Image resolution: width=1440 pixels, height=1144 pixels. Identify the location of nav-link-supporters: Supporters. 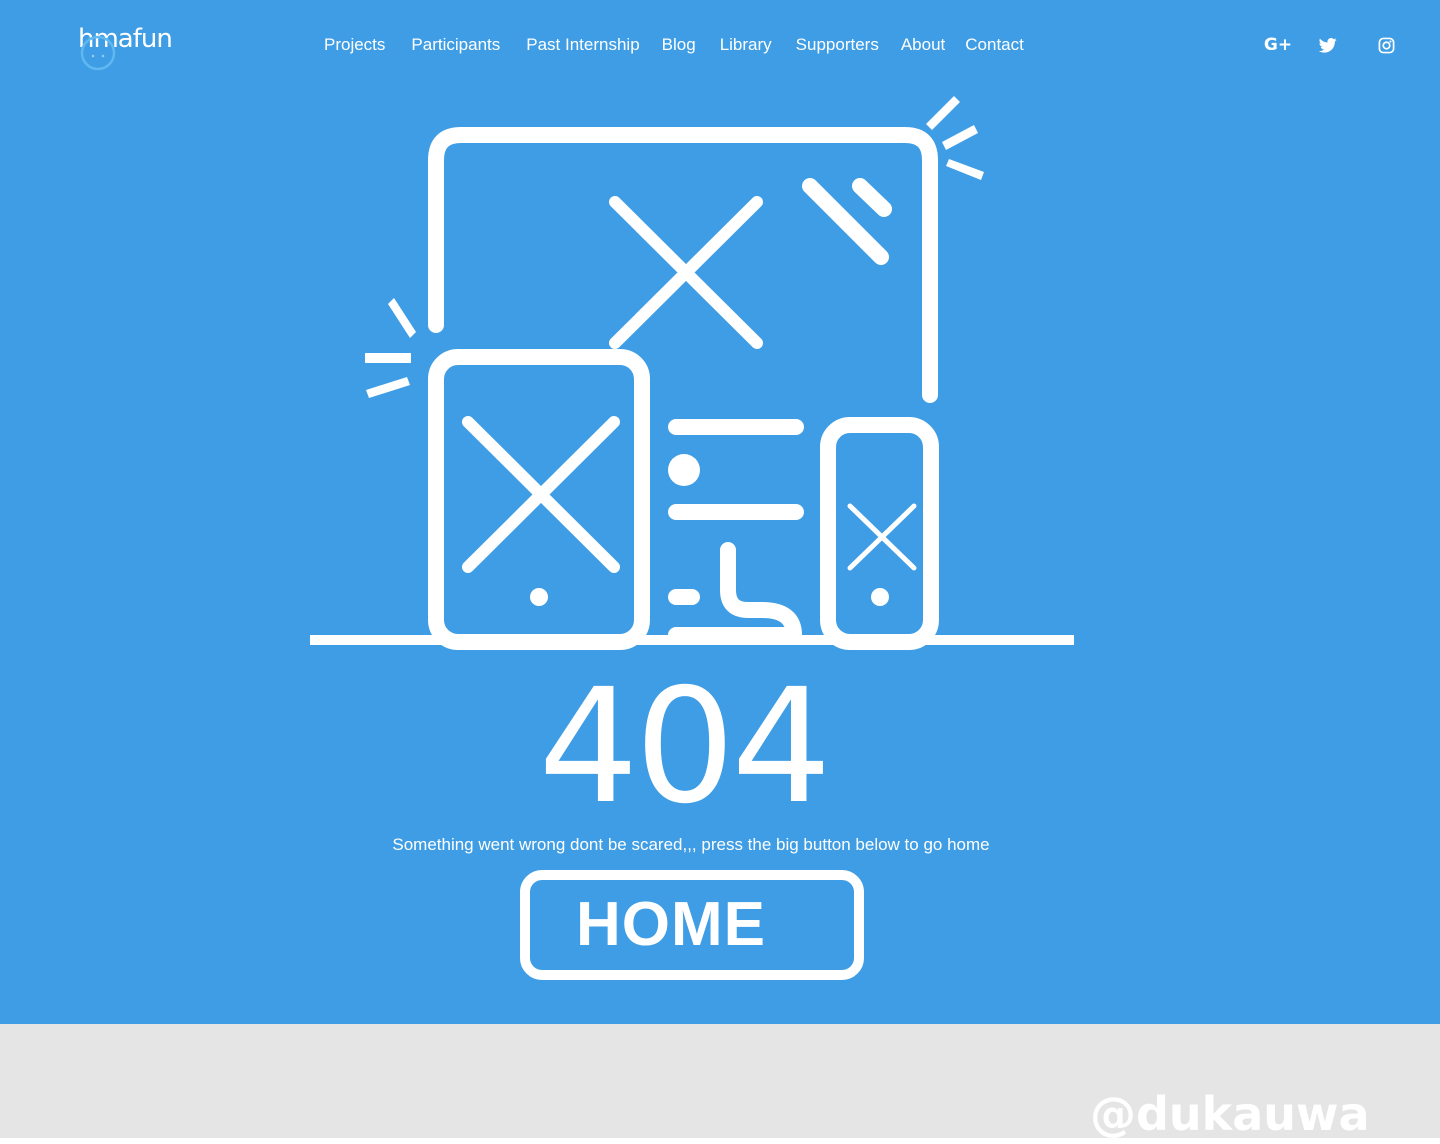
(837, 45).